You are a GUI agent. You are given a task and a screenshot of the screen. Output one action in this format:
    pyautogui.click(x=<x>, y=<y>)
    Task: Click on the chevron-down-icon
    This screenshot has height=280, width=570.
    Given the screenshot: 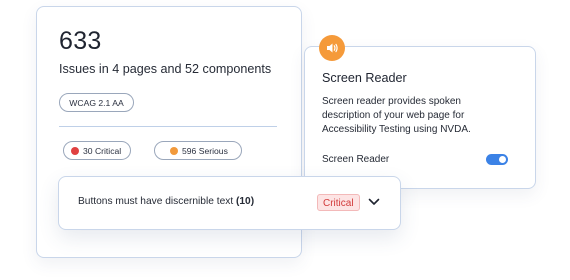 What is the action you would take?
    pyautogui.click(x=374, y=202)
    